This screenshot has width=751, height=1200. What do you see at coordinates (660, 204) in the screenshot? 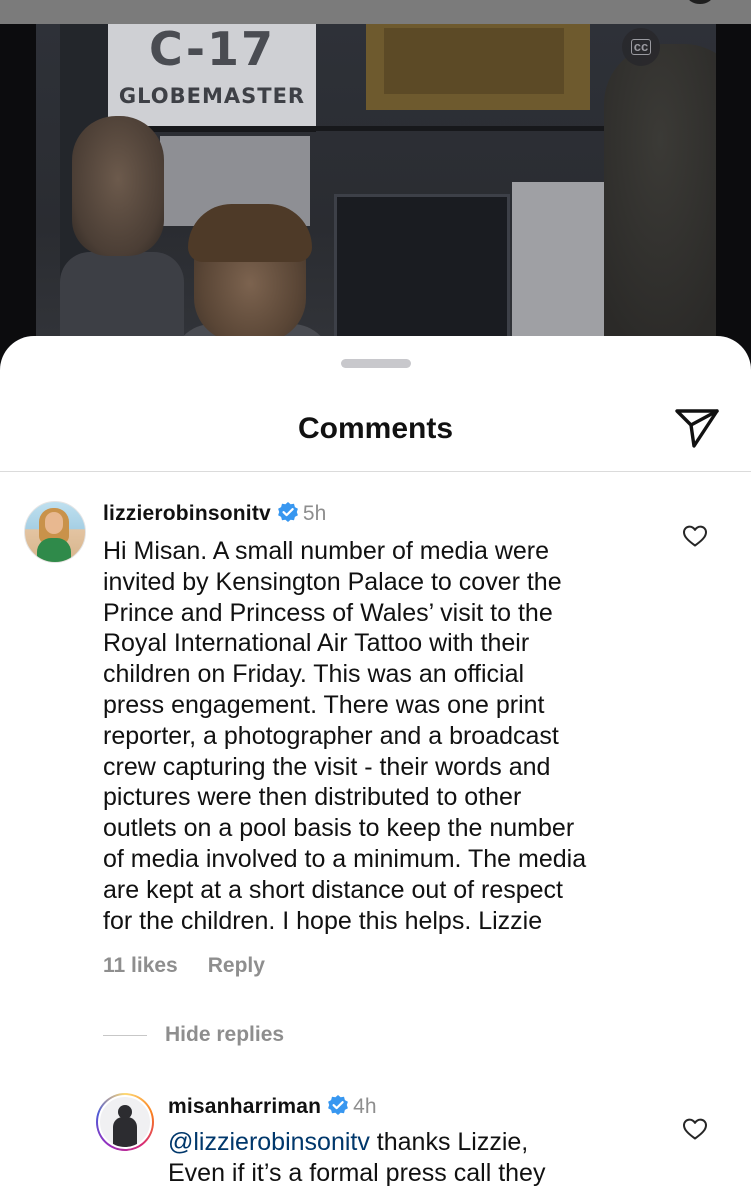
I see `adult-figure` at bounding box center [660, 204].